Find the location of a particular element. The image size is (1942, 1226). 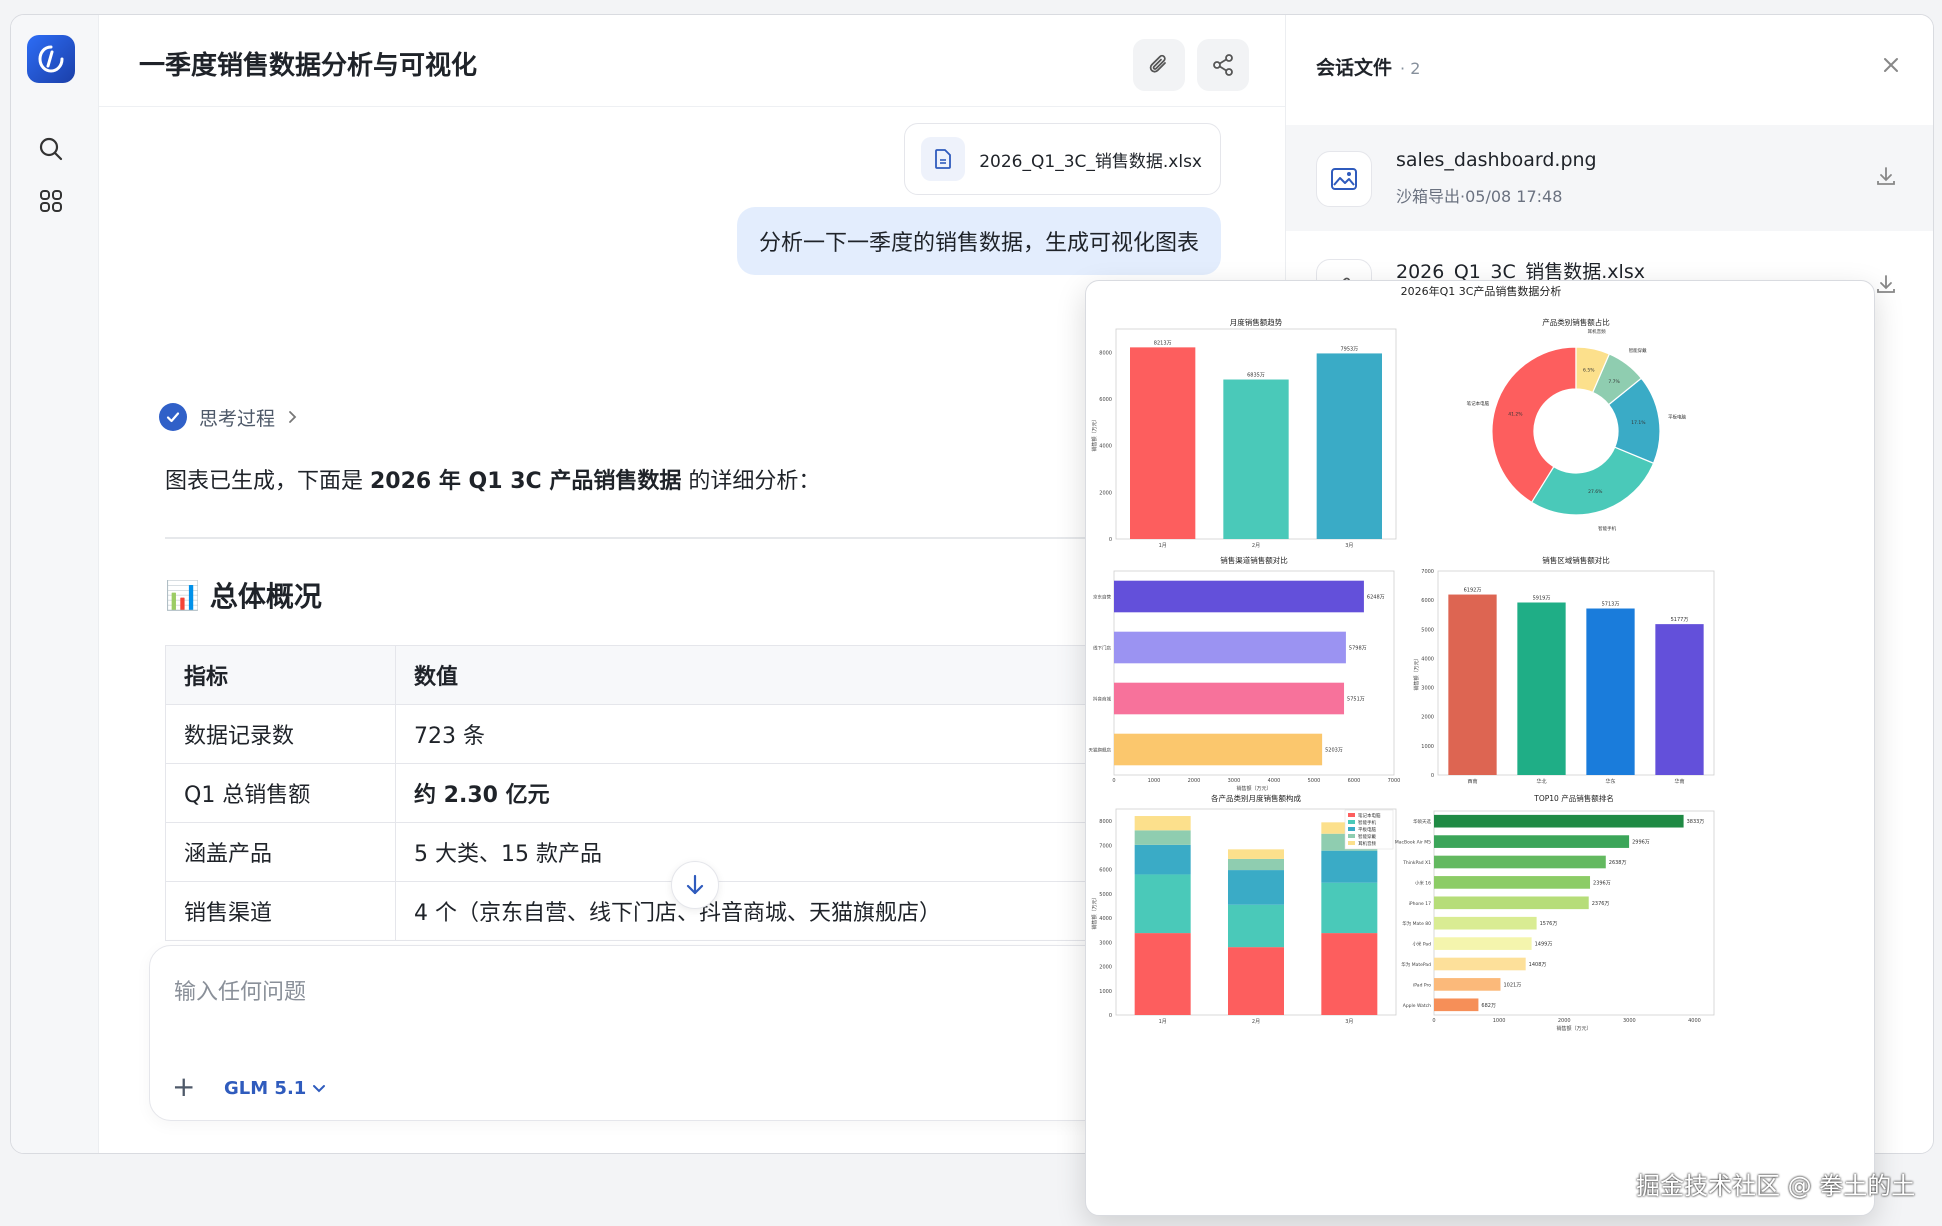

add-plus-icon: + is located at coordinates (183, 1086).